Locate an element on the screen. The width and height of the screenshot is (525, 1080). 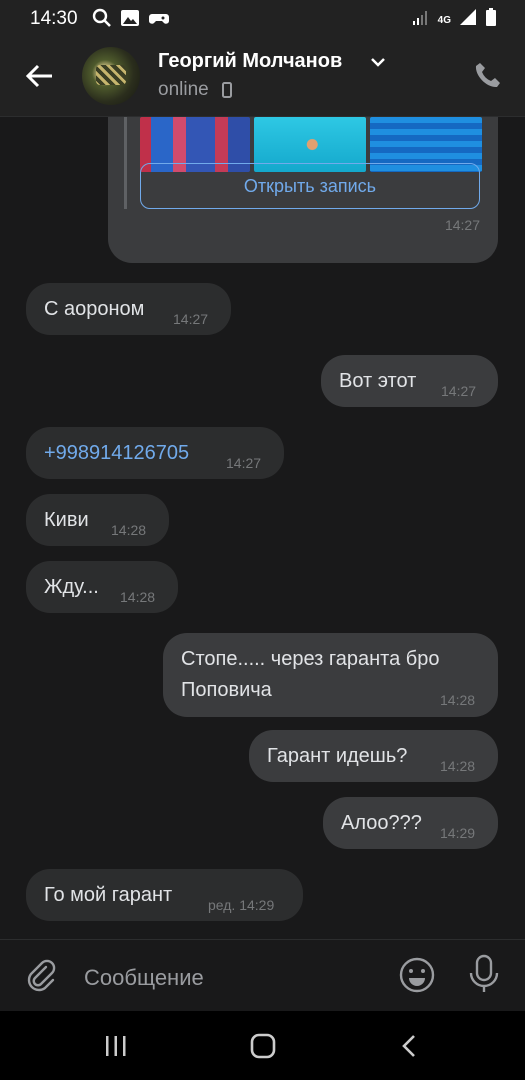
avatar is located at coordinates (111, 76).